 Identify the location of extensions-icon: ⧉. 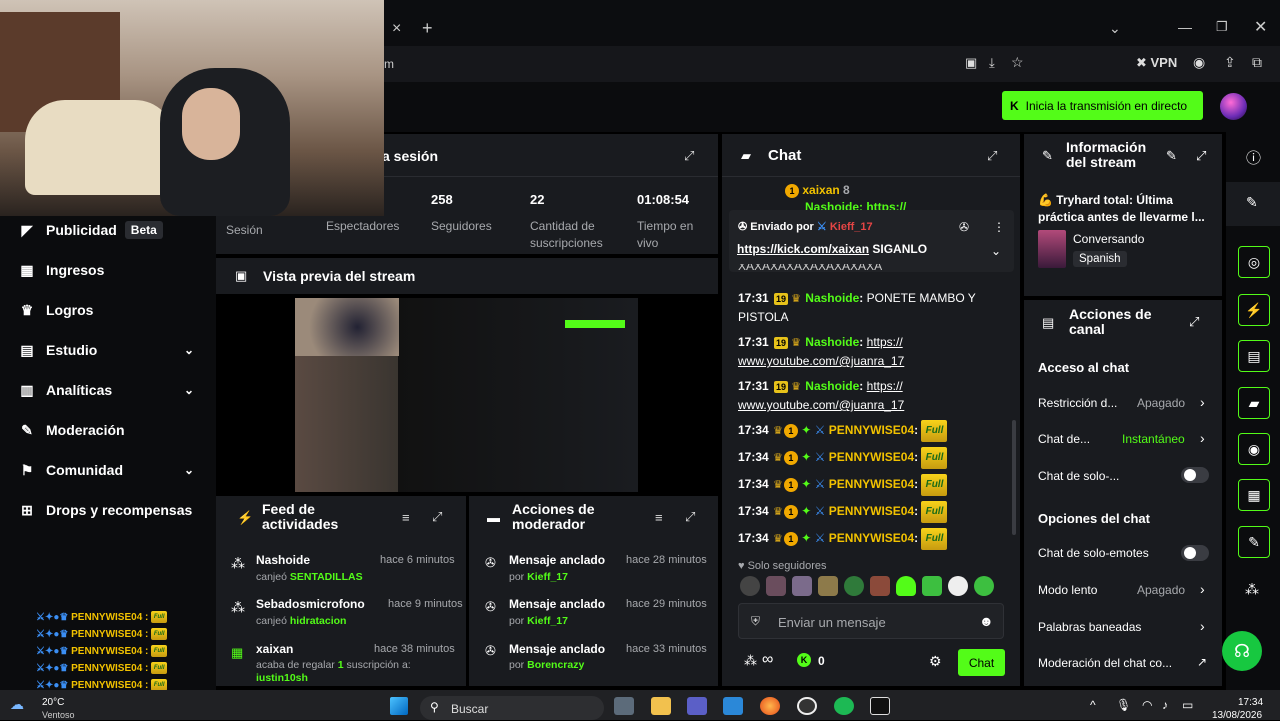
(1257, 62).